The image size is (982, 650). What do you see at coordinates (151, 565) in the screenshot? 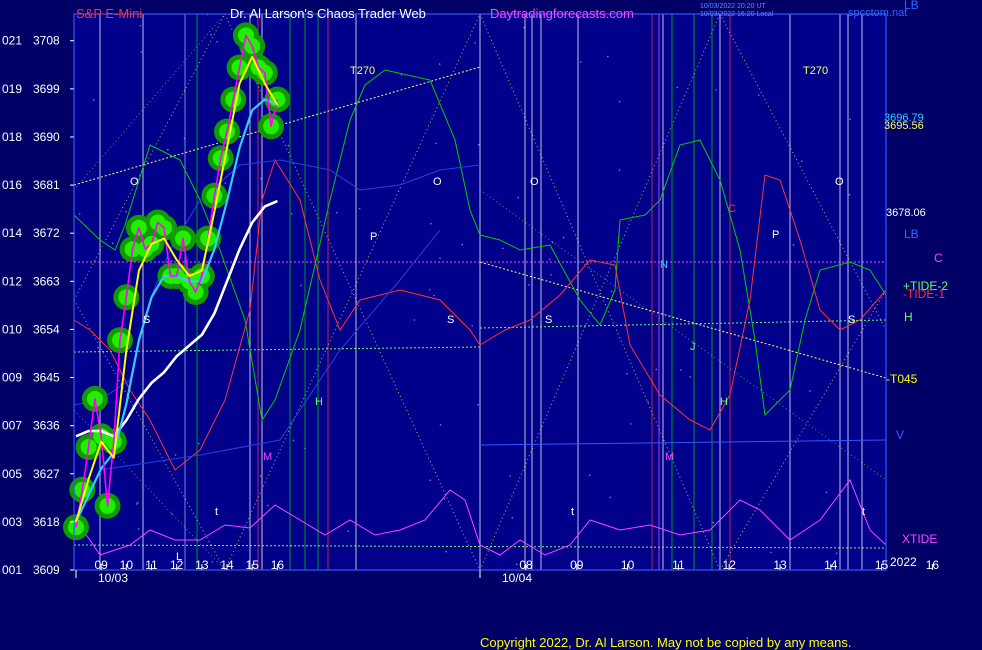
I see `x-tick-label: 11` at bounding box center [151, 565].